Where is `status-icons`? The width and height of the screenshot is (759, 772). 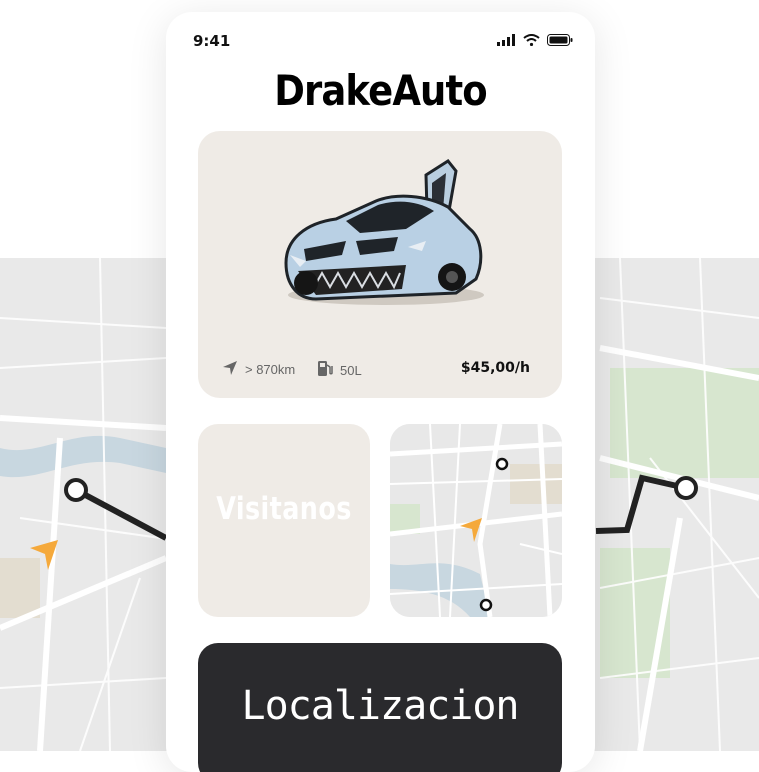 status-icons is located at coordinates (535, 42).